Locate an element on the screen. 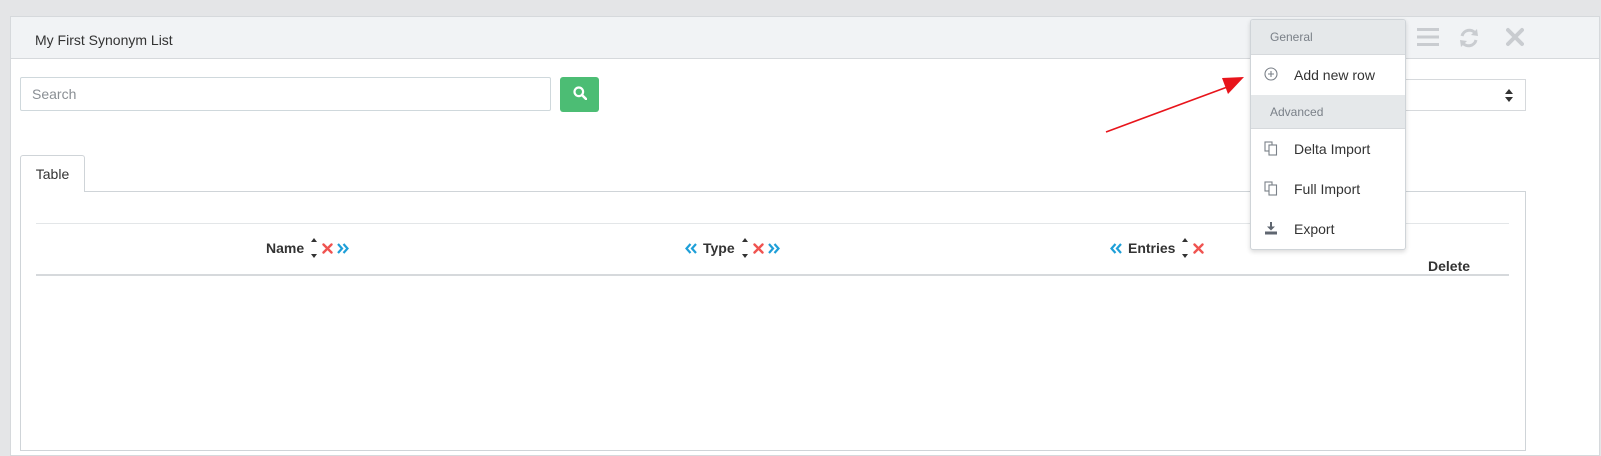 The height and width of the screenshot is (456, 1601). select-caret-icon is located at coordinates (1509, 98).